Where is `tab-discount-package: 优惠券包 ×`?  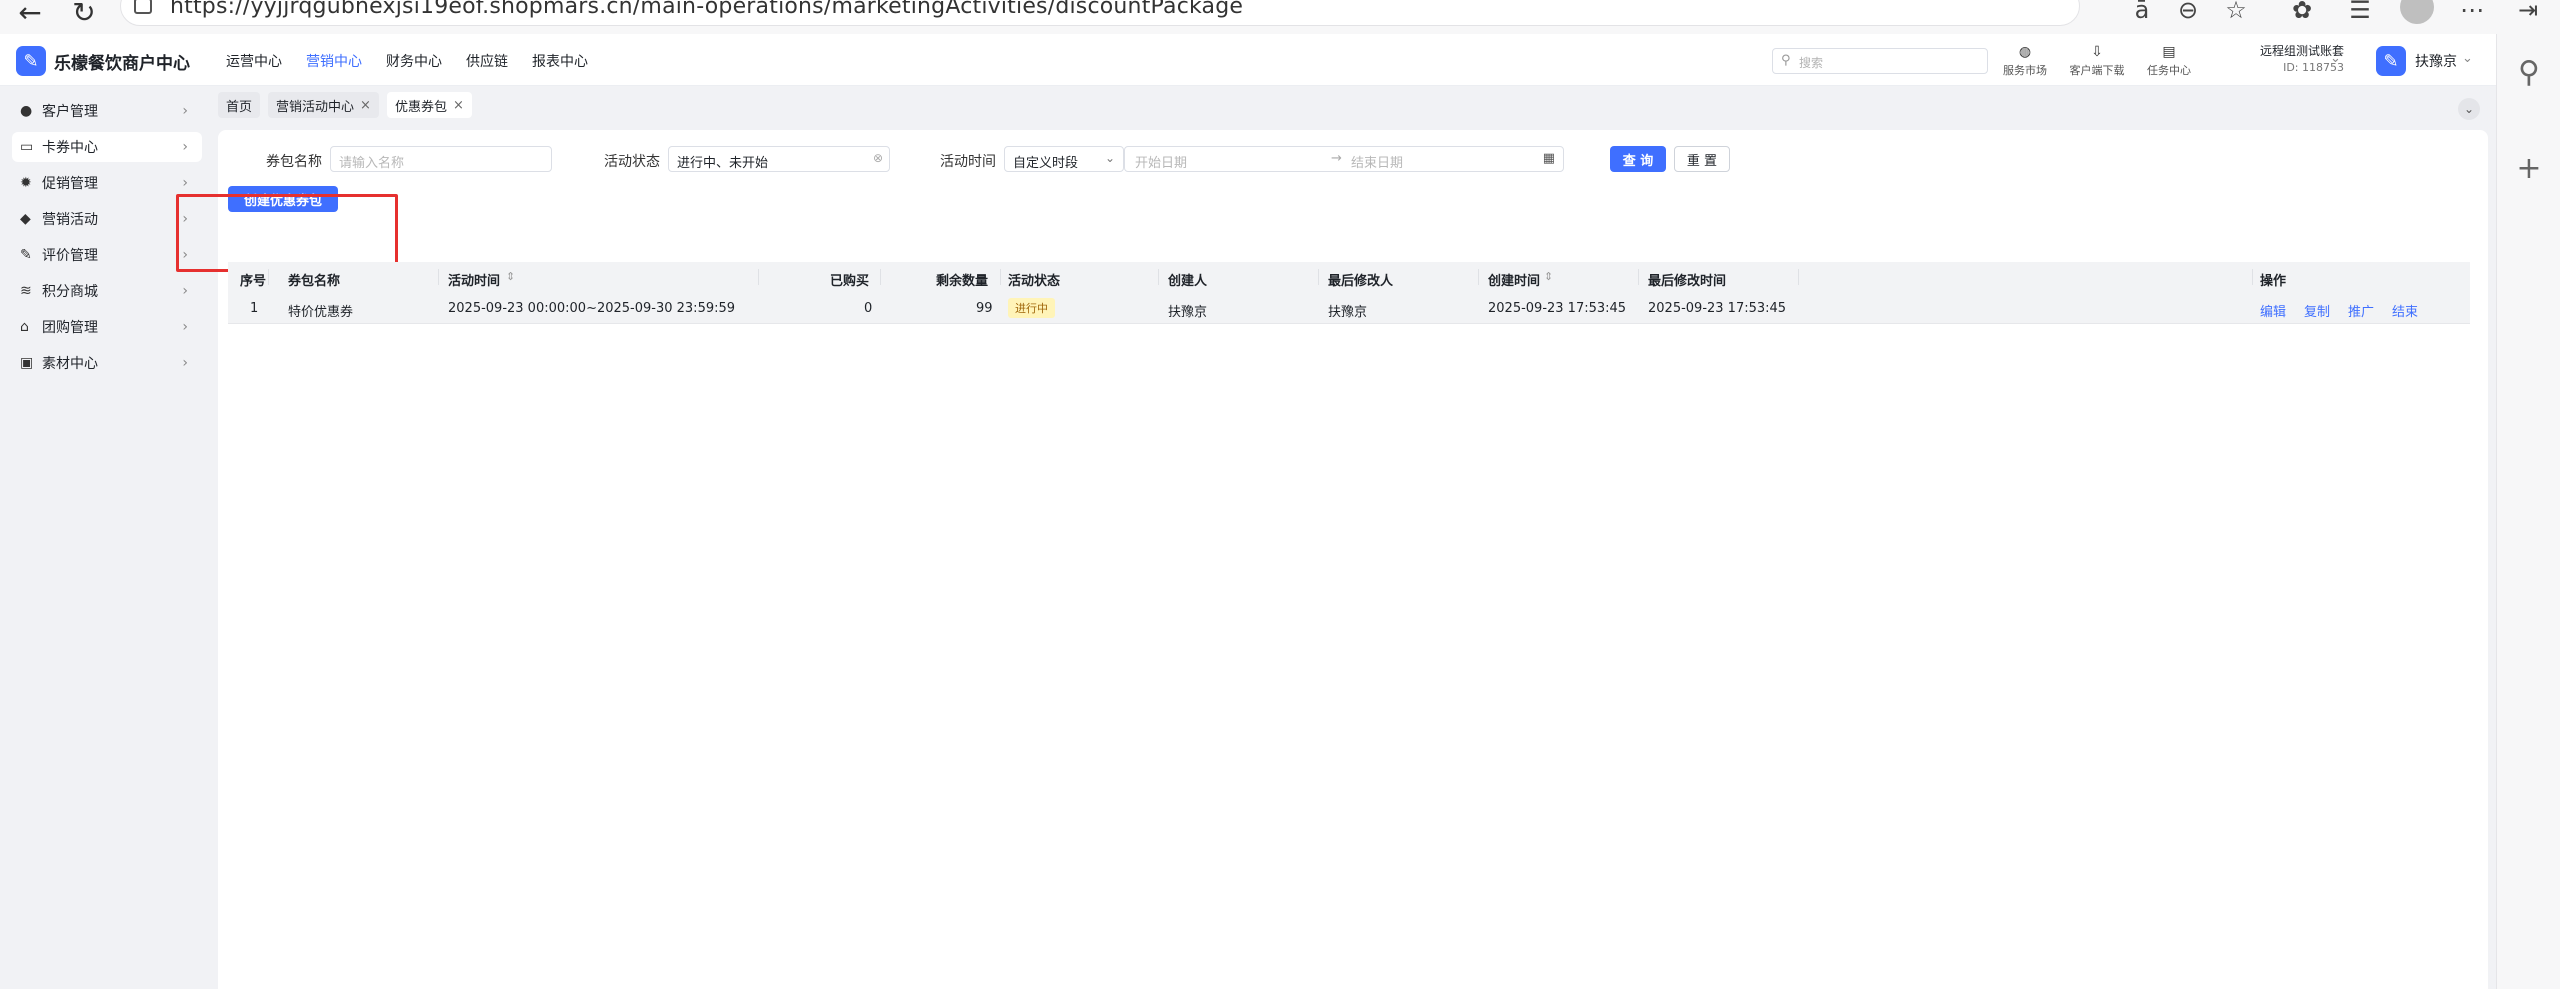
tab-discount-package: 优惠券包 × is located at coordinates (429, 105).